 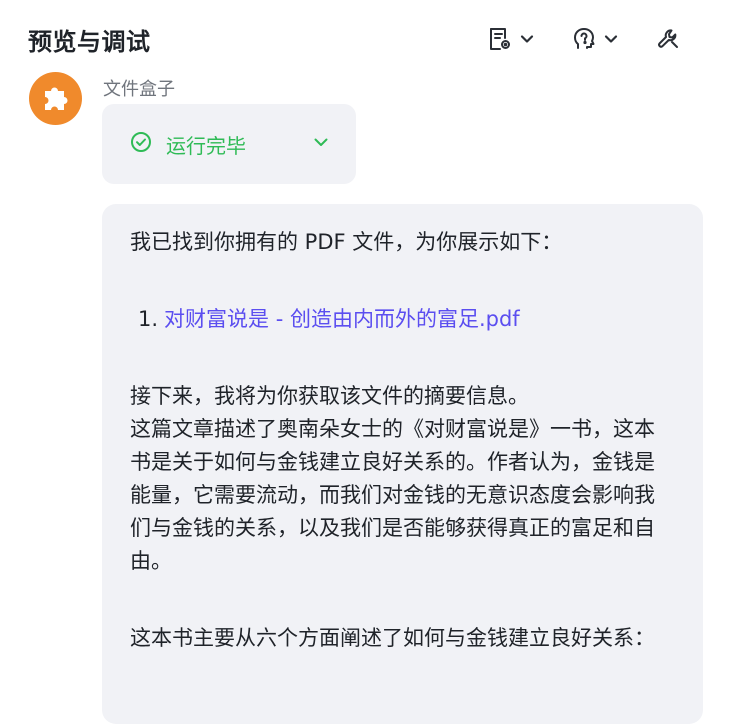 I want to click on aspects-intro-text: 这本书主要从六个方面阐述了如何与金钱建立良好关系：, so click(x=392, y=638).